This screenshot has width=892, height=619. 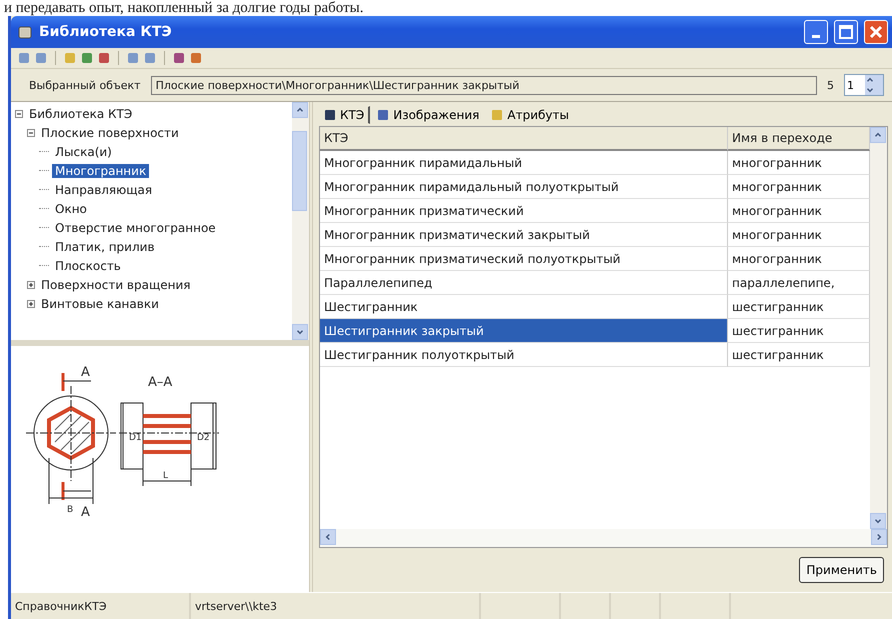 I want to click on section-label: А–А, so click(x=160, y=382).